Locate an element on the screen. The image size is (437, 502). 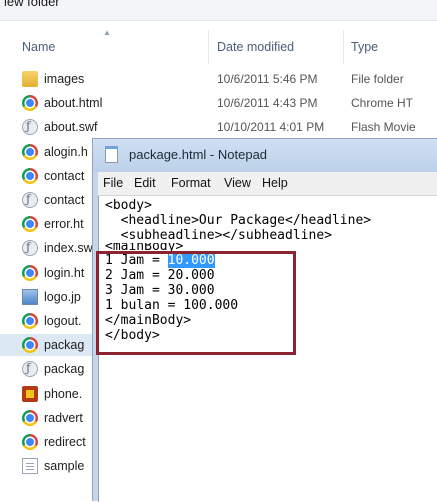
file-name: images is located at coordinates (64, 79).